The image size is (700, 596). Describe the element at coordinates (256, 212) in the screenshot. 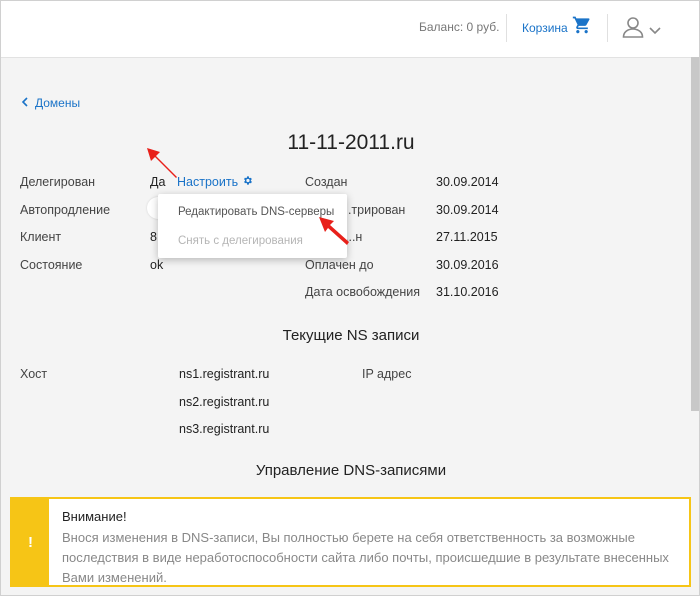

I see `menu-item-edit-dns-servers: Редактировать DNS-серверы` at that location.